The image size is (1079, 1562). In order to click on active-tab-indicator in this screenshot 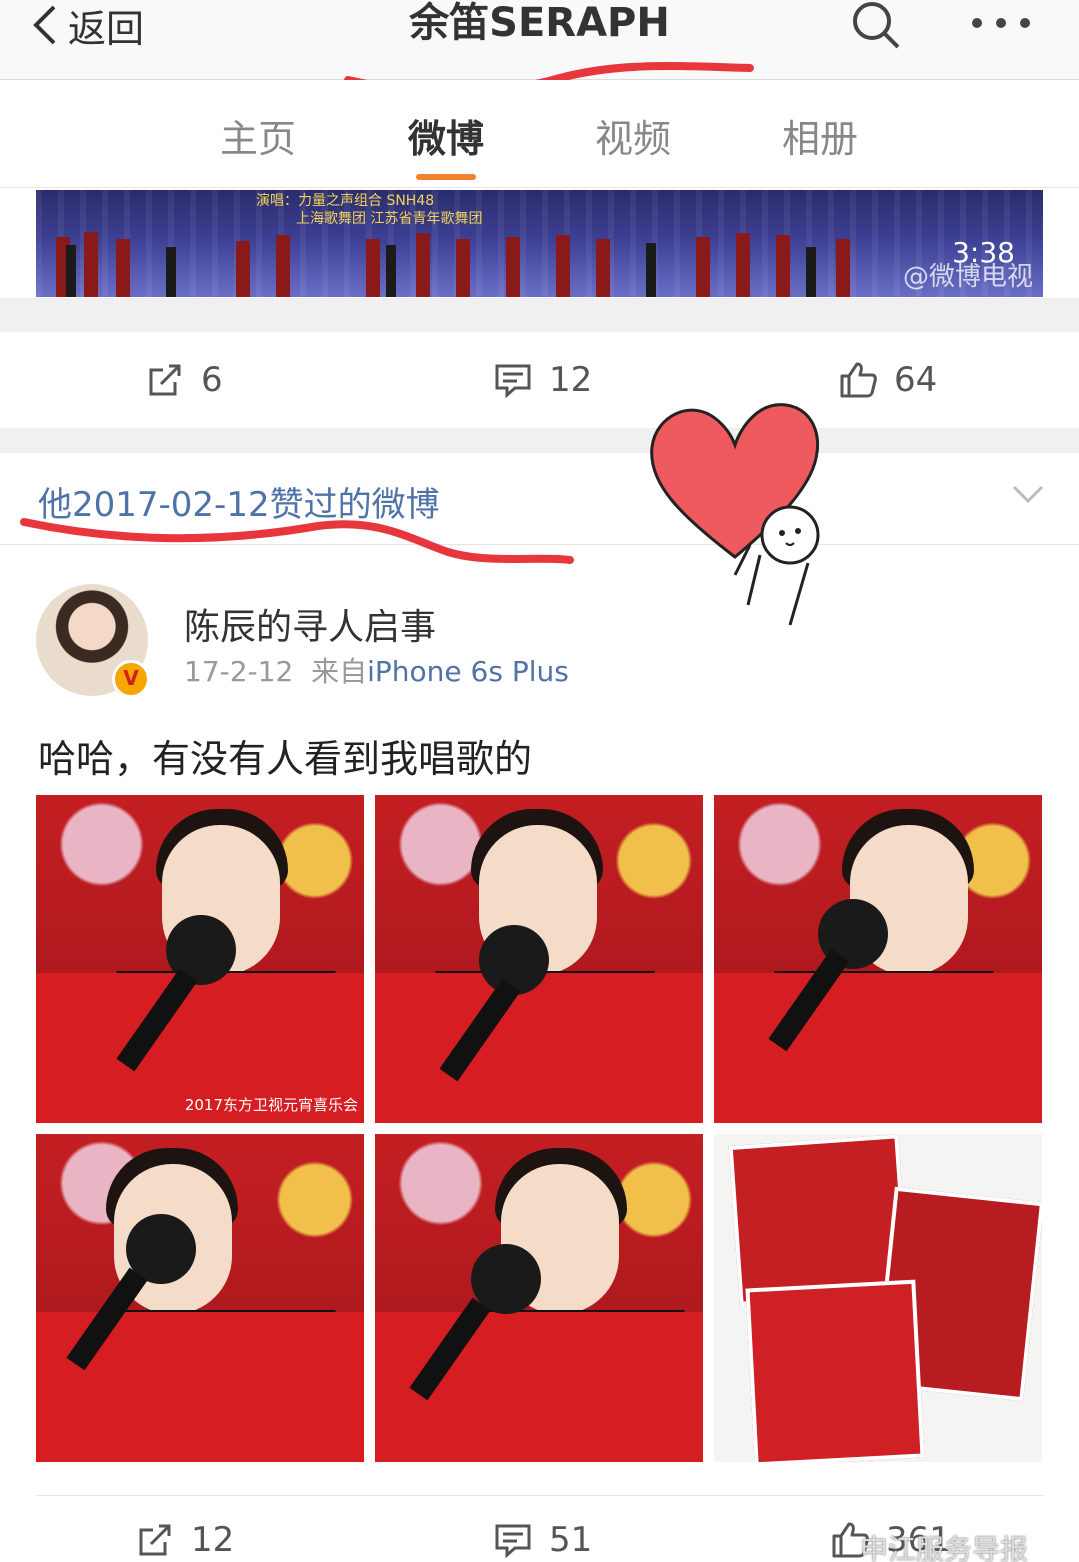, I will do `click(446, 177)`.